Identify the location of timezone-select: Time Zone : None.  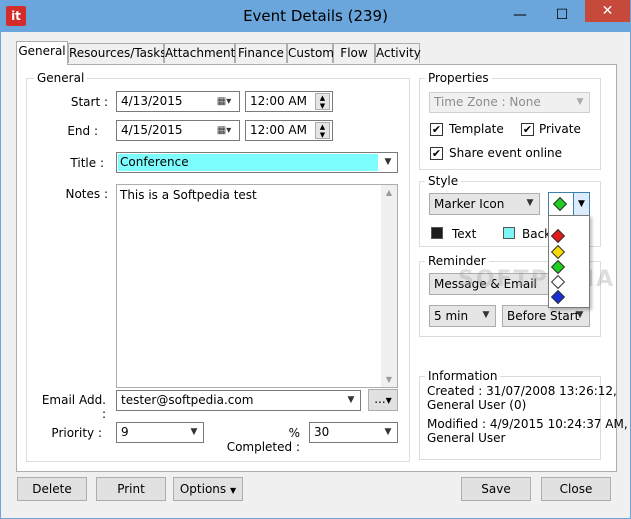
(509, 102).